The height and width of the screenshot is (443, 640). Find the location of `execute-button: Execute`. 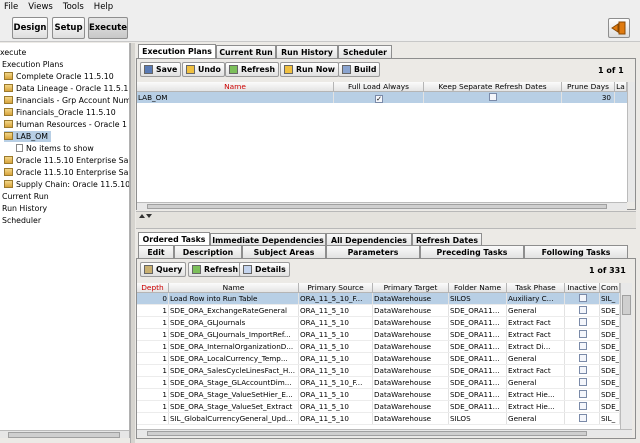

execute-button: Execute is located at coordinates (108, 28).